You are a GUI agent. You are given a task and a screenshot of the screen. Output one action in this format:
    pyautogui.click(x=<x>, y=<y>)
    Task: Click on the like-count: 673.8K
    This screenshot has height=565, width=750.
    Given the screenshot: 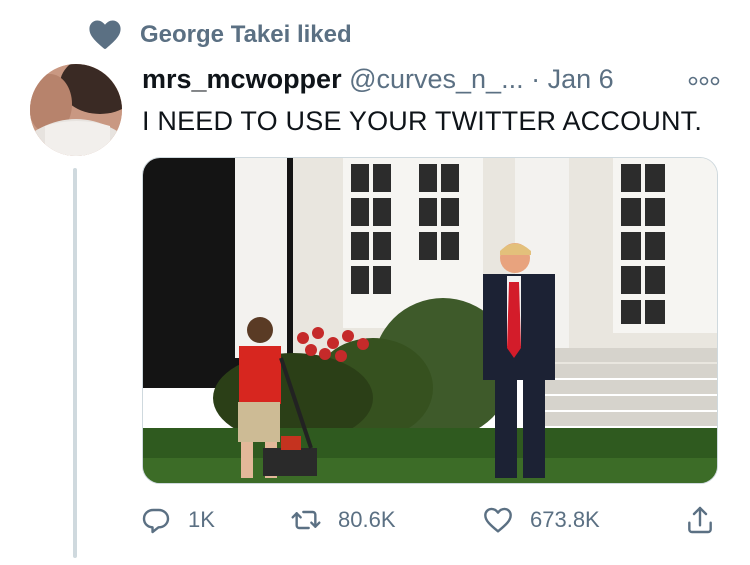 What is the action you would take?
    pyautogui.click(x=565, y=519)
    